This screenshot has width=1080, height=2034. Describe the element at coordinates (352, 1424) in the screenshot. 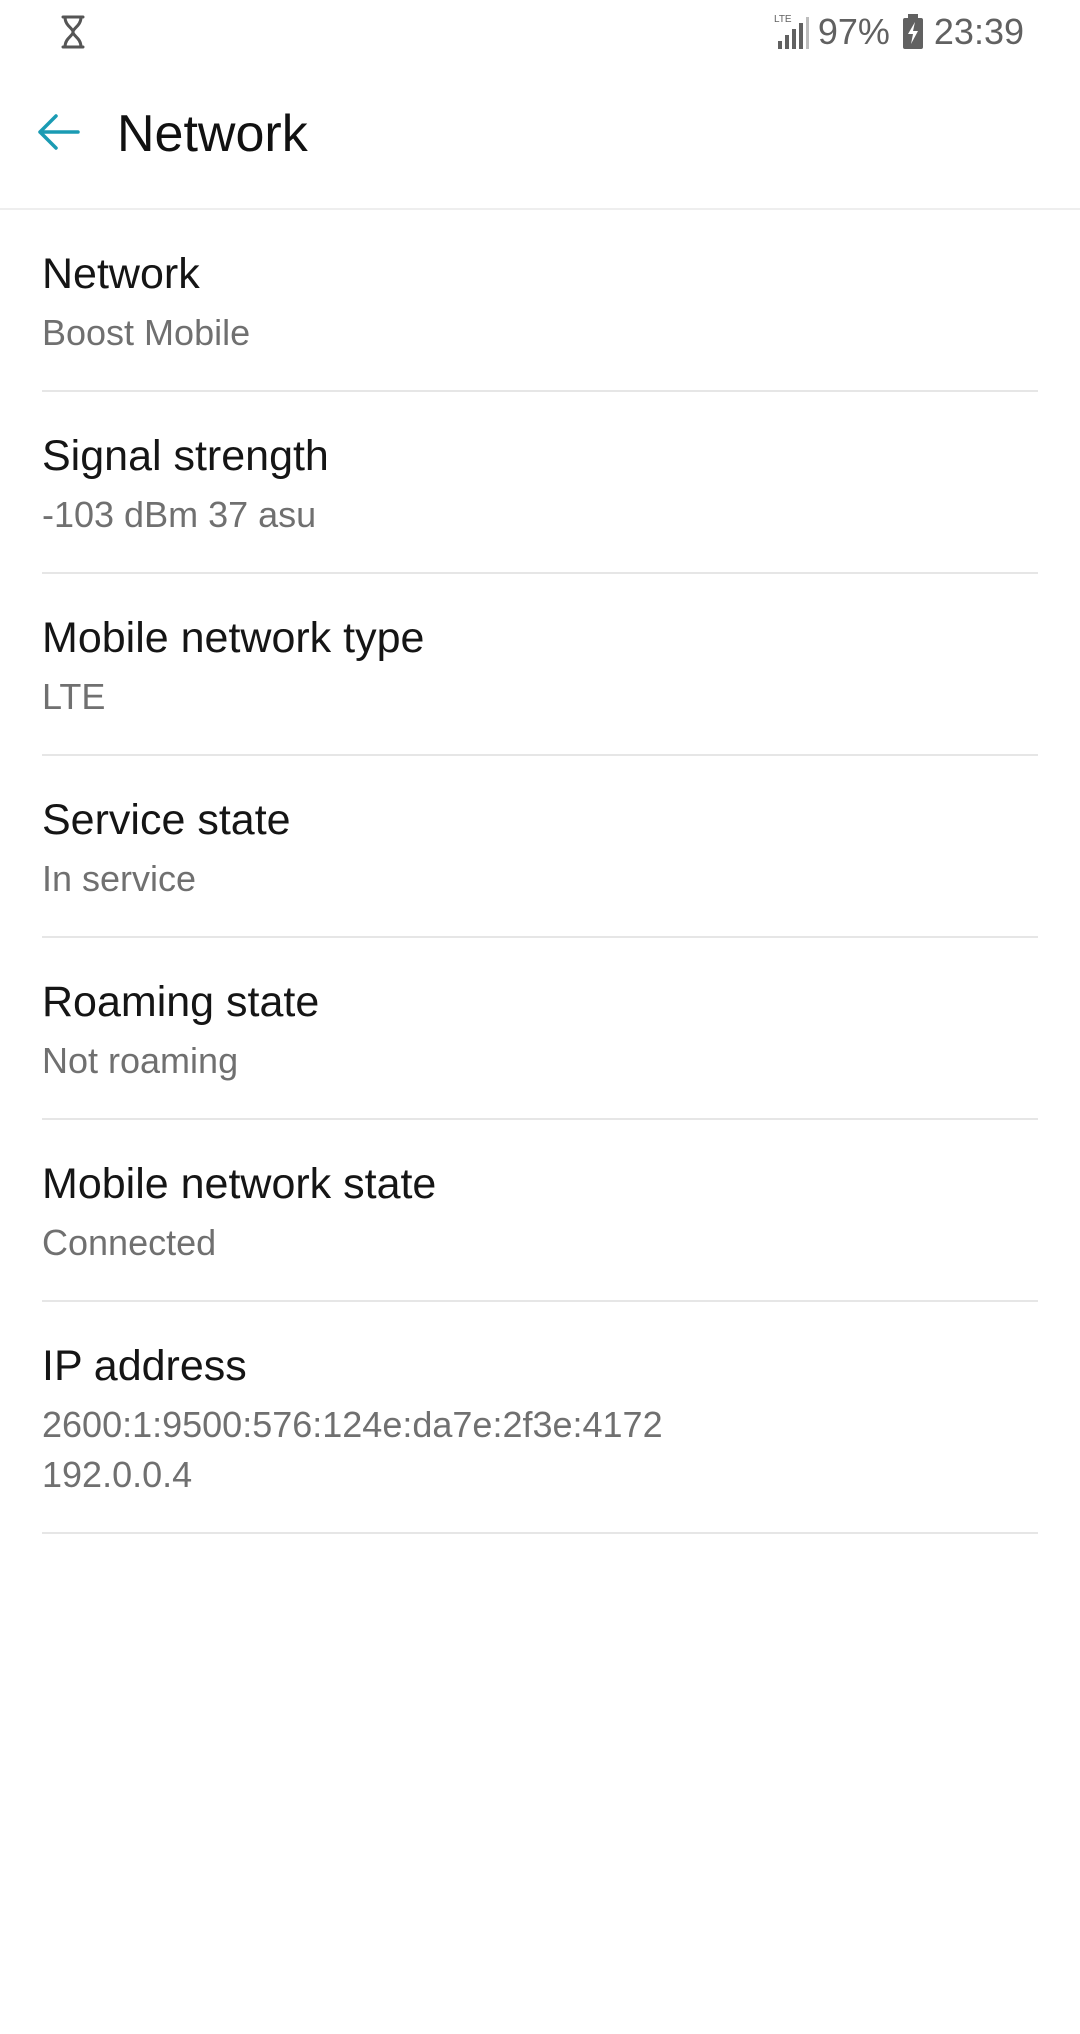

I see `ipv6-address: 2600:1:9500:576:124e:da7e:2f3e:4172` at that location.